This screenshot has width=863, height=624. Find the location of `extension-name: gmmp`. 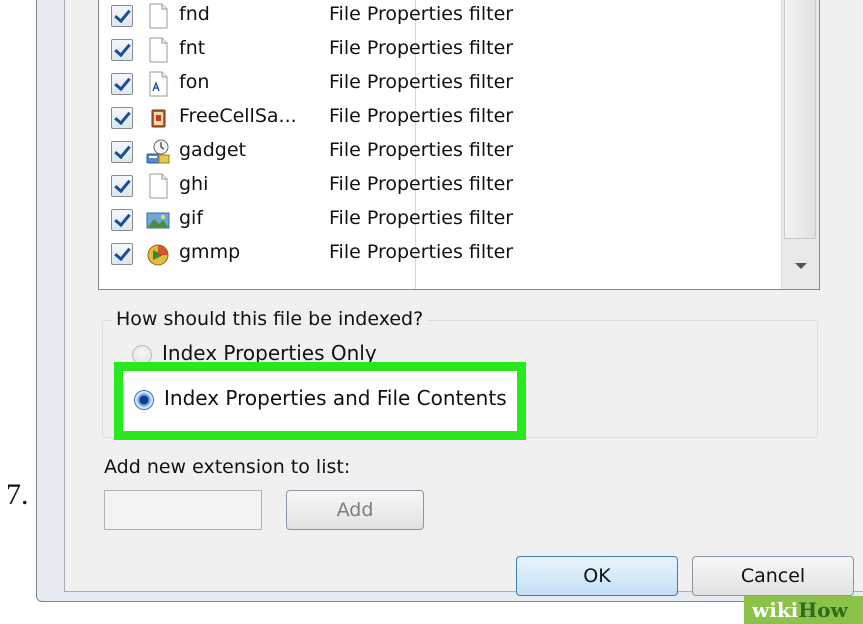

extension-name: gmmp is located at coordinates (210, 252).